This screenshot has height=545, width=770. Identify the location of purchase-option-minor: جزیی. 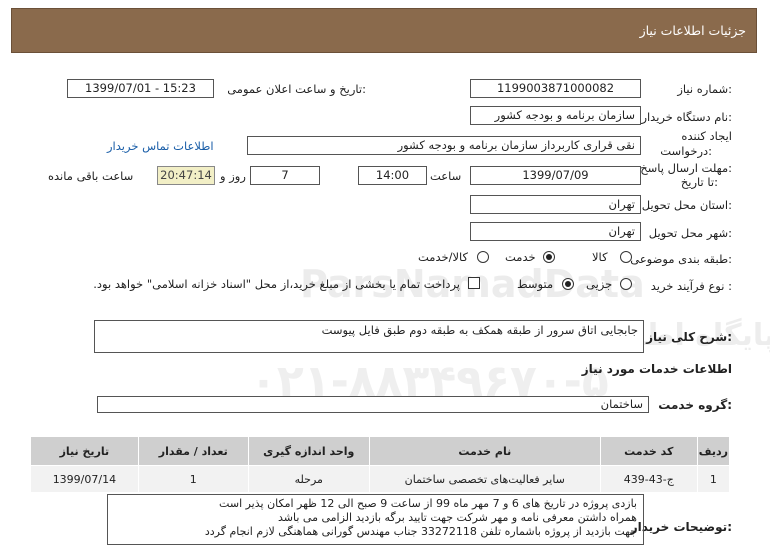
(599, 284).